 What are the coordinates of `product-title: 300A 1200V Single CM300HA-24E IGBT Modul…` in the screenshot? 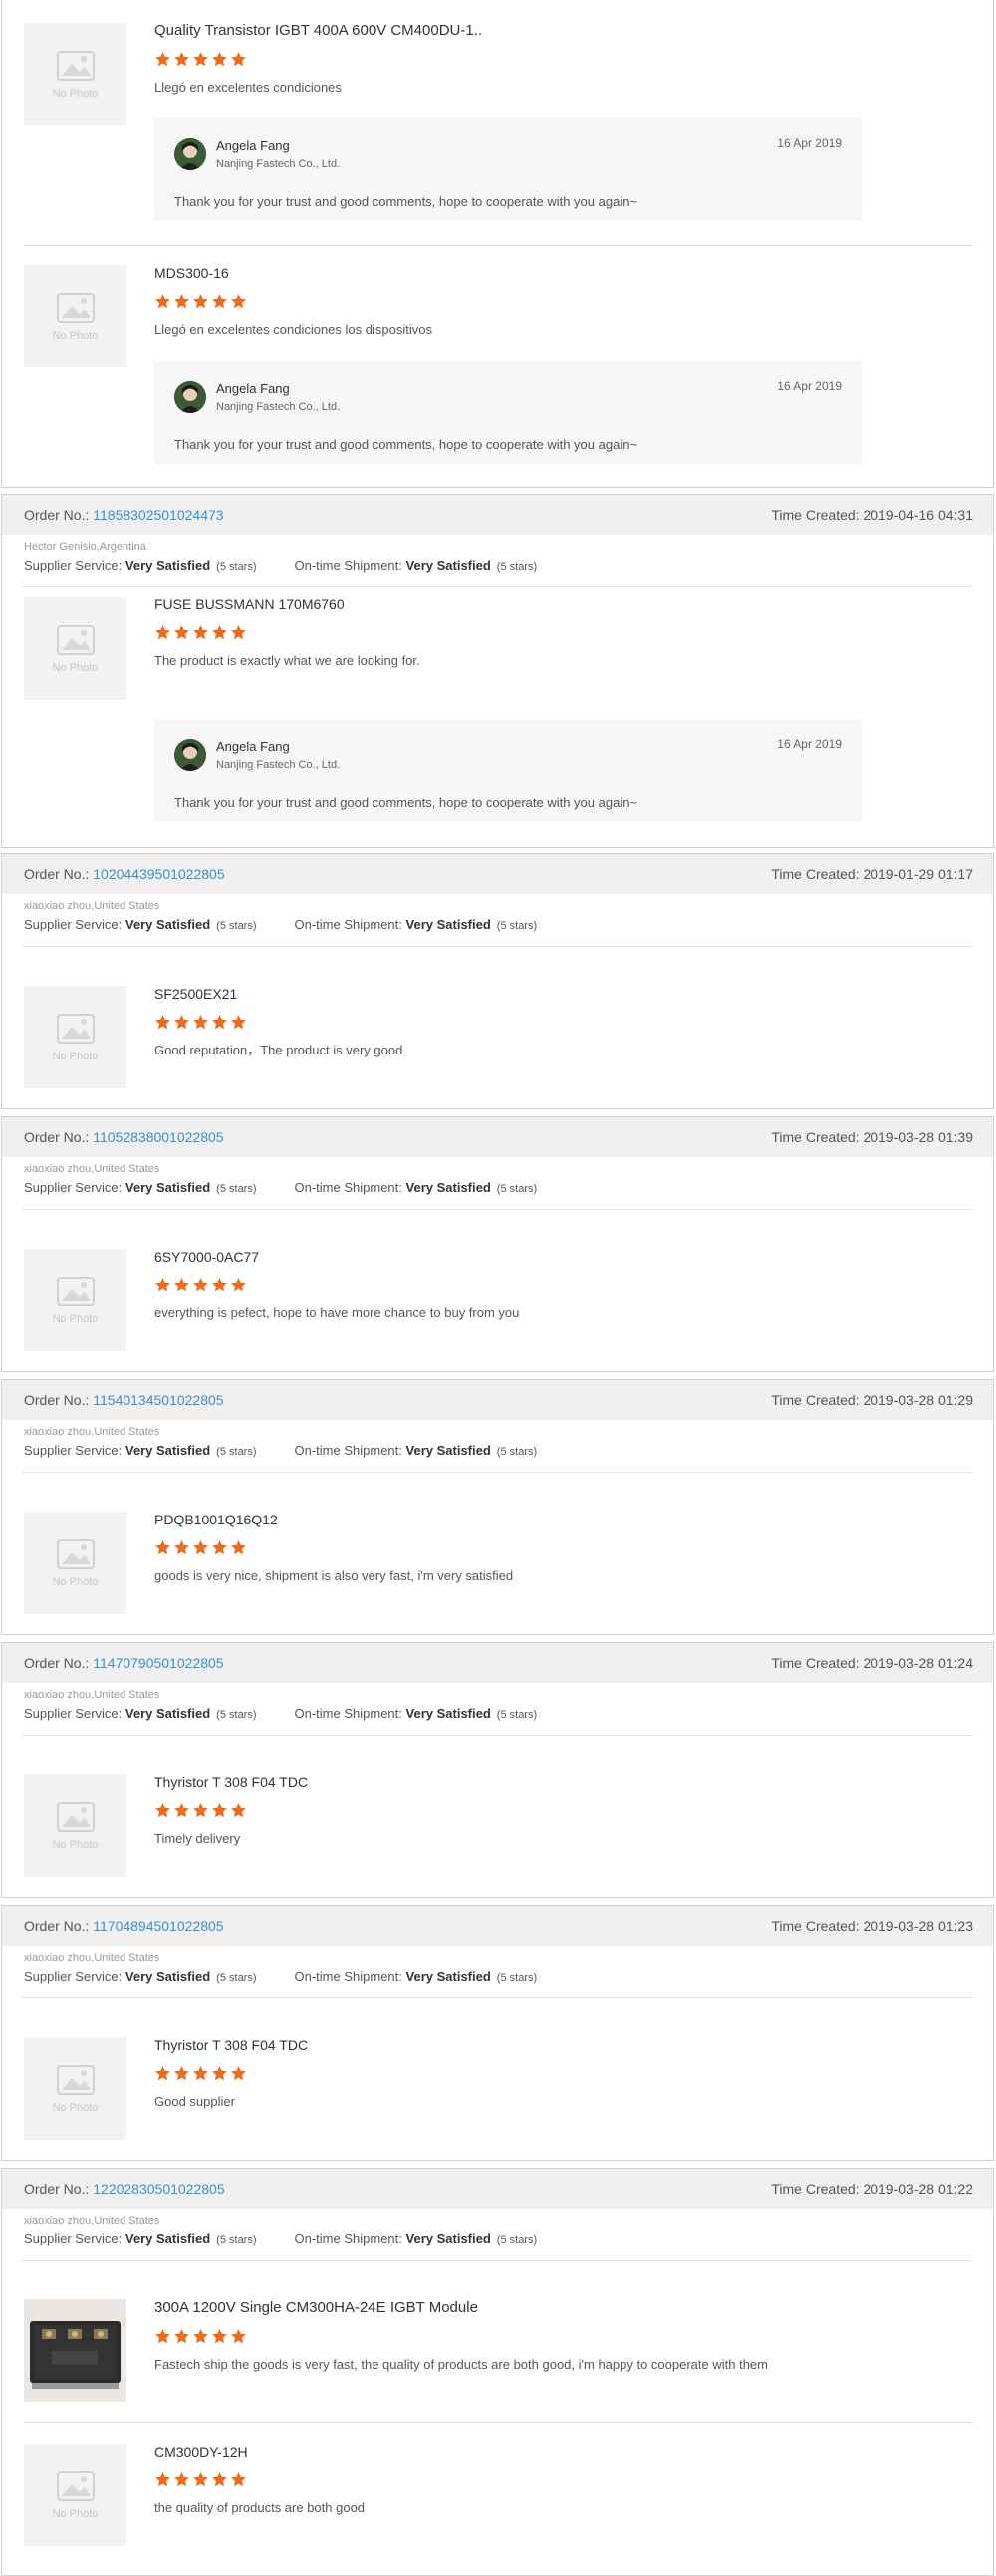 It's located at (563, 2308).